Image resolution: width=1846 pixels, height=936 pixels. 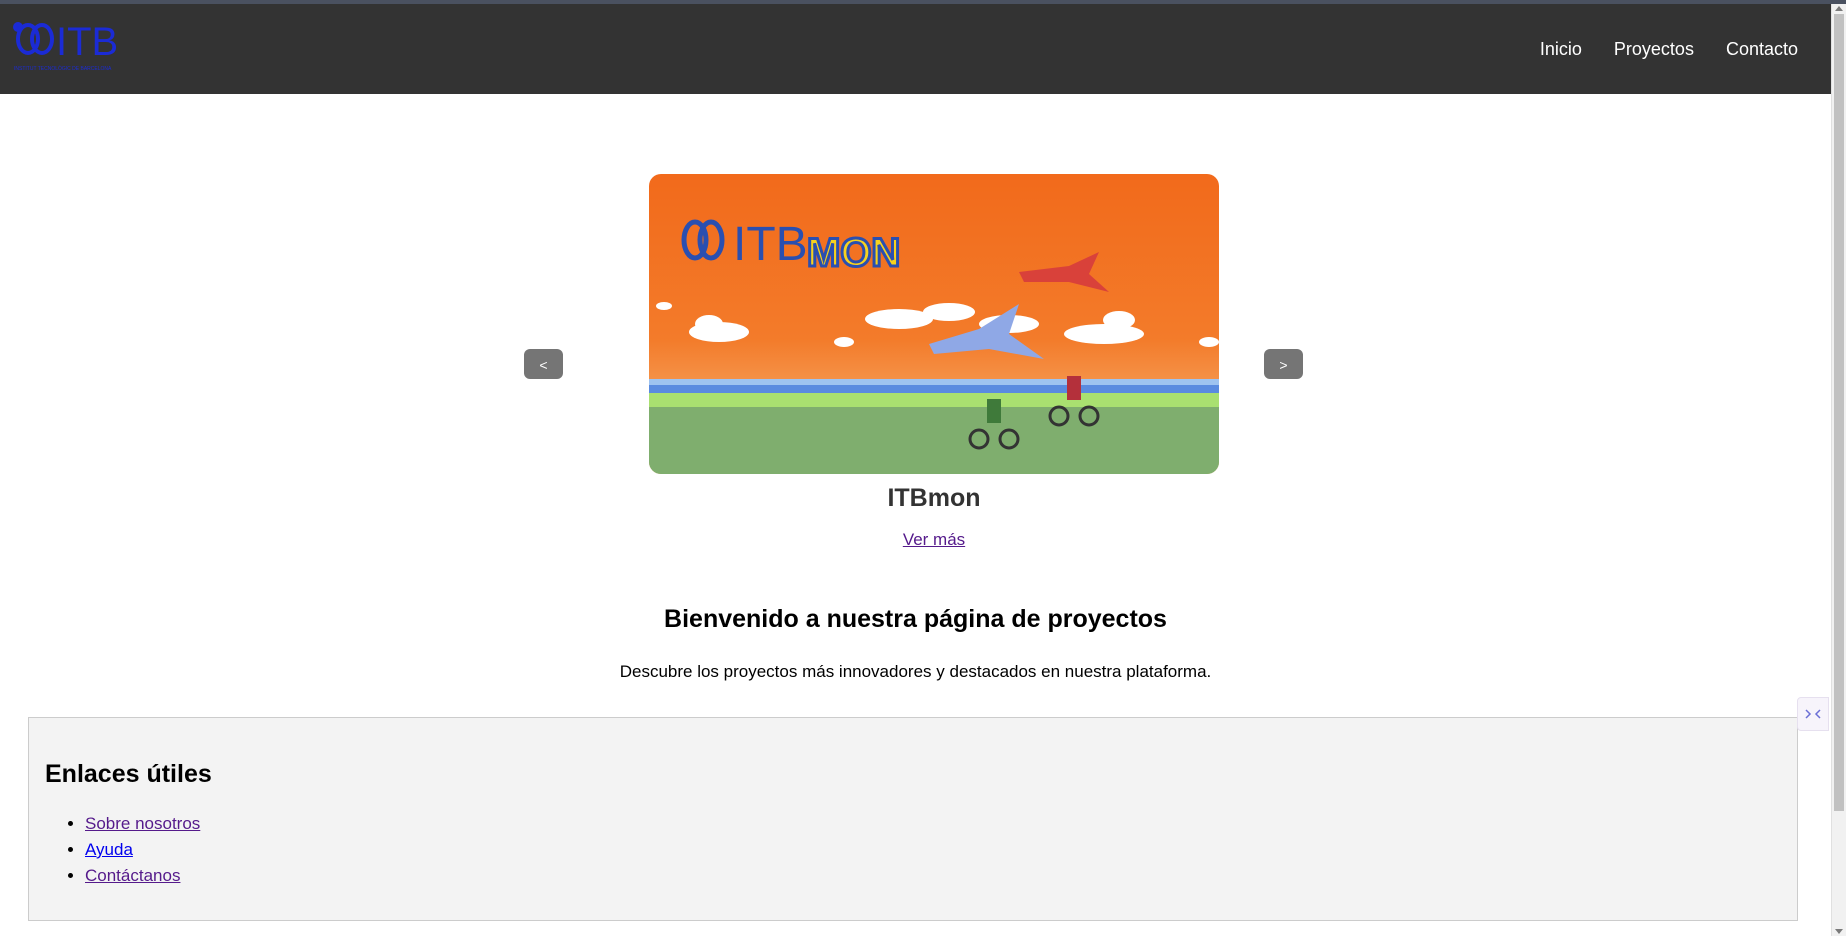 I want to click on scroll-up-arrow-icon, so click(x=1839, y=8).